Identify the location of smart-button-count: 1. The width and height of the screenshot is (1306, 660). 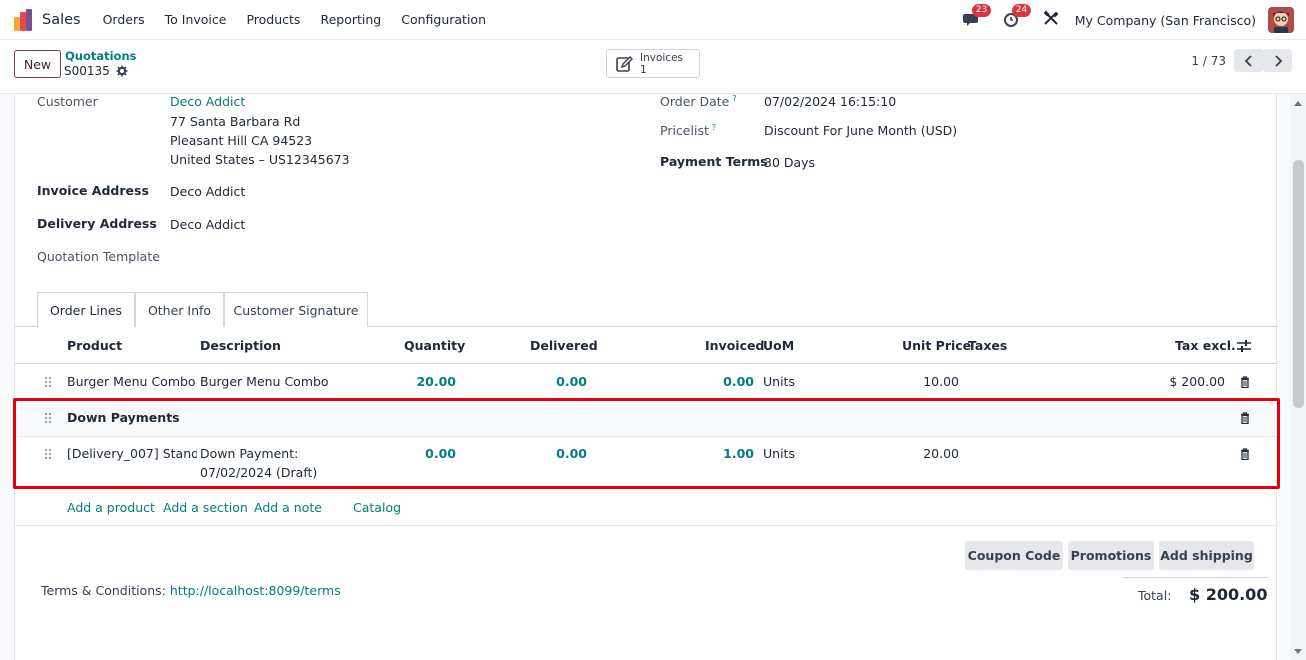
(643, 69).